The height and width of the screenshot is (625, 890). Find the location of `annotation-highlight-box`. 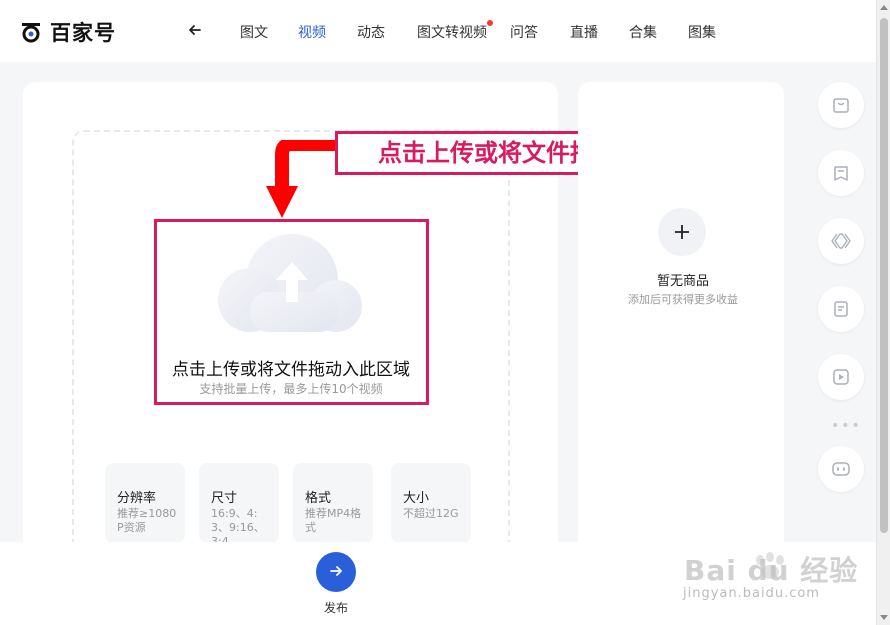

annotation-highlight-box is located at coordinates (291, 312).